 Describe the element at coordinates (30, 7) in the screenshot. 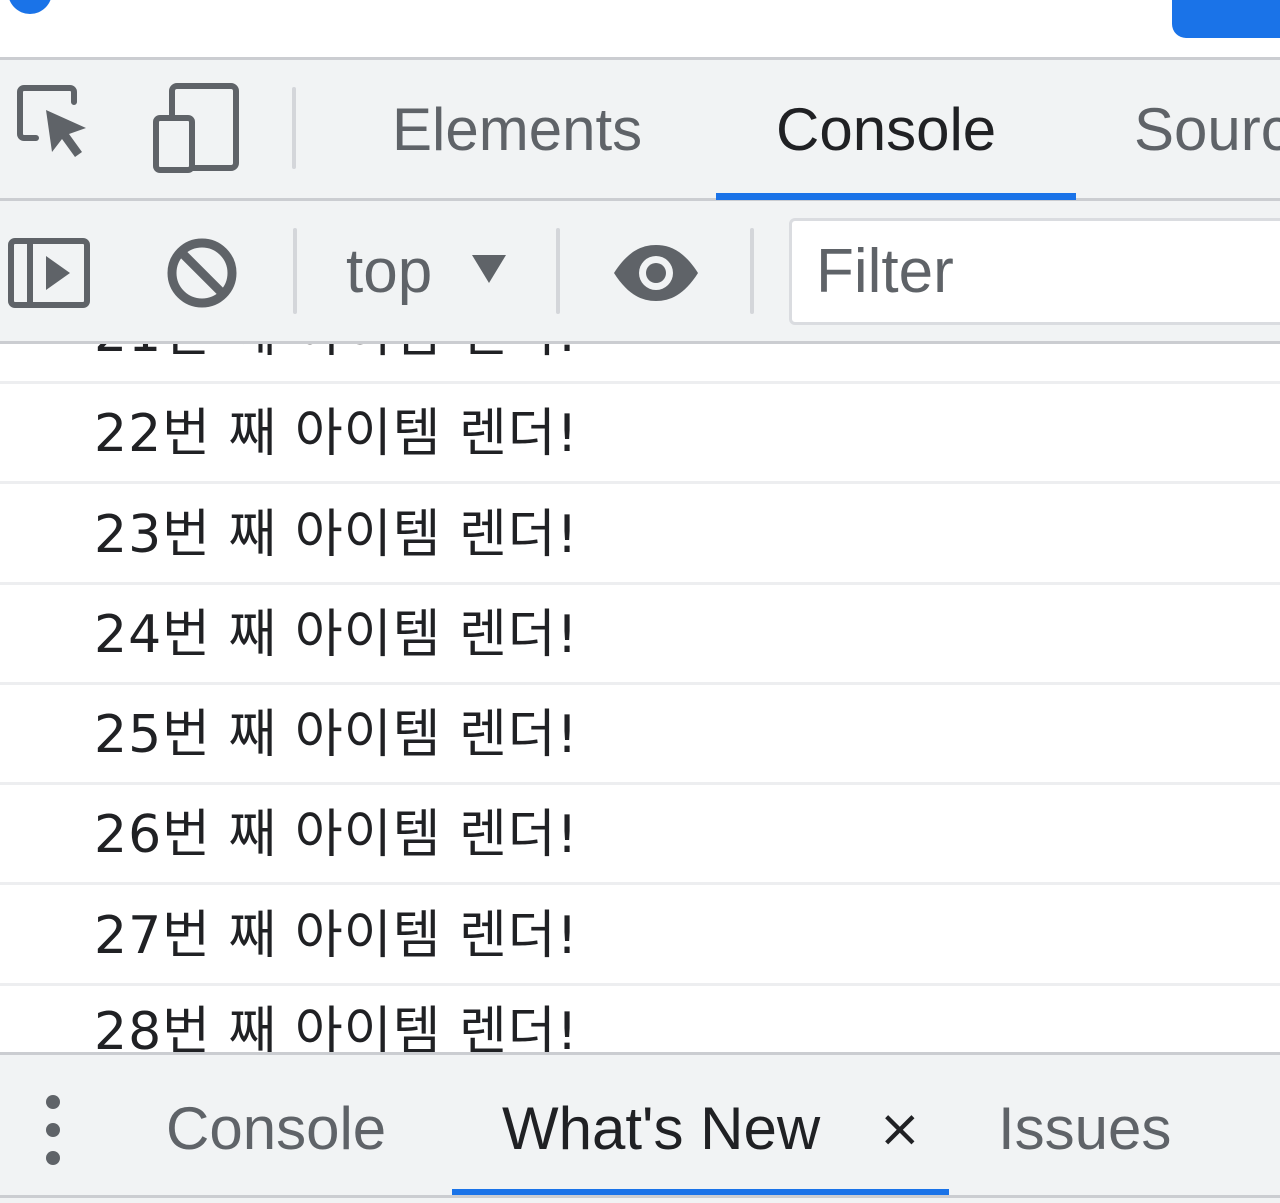

I see `page-avatar` at that location.